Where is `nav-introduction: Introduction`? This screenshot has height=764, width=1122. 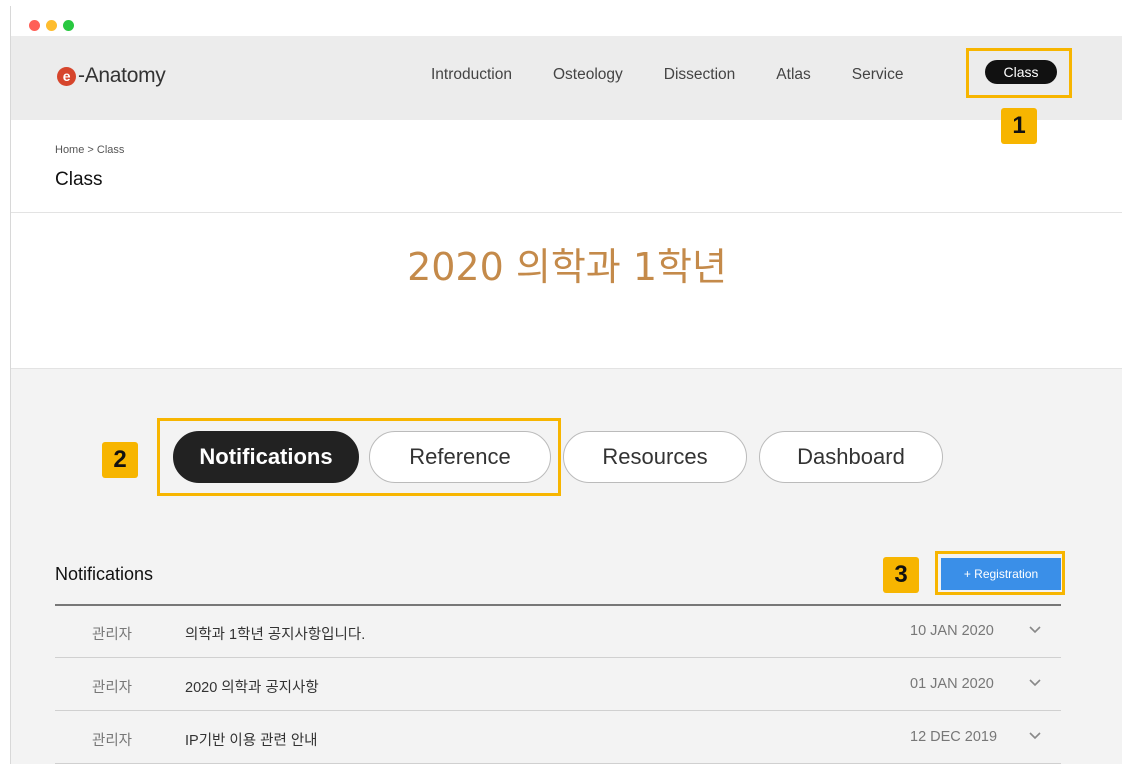
nav-introduction: Introduction is located at coordinates (471, 75).